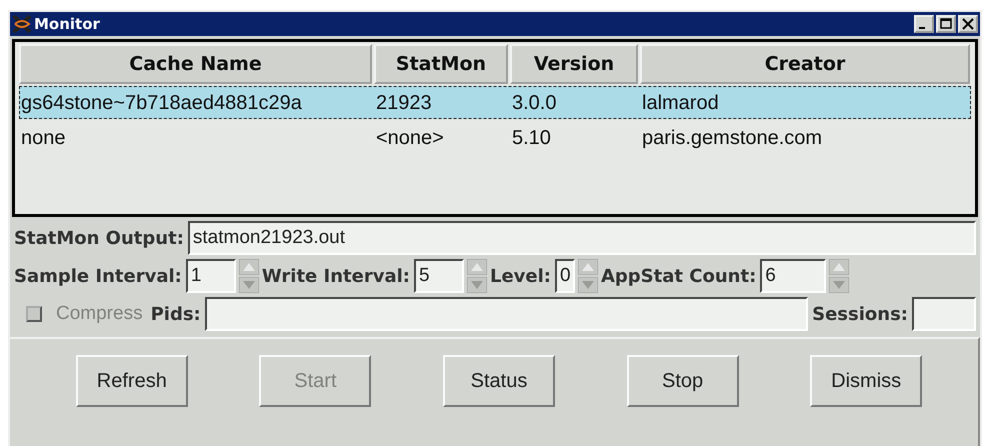 The height and width of the screenshot is (446, 986). Describe the element at coordinates (564, 276) in the screenshot. I see `spinner-field: 0` at that location.